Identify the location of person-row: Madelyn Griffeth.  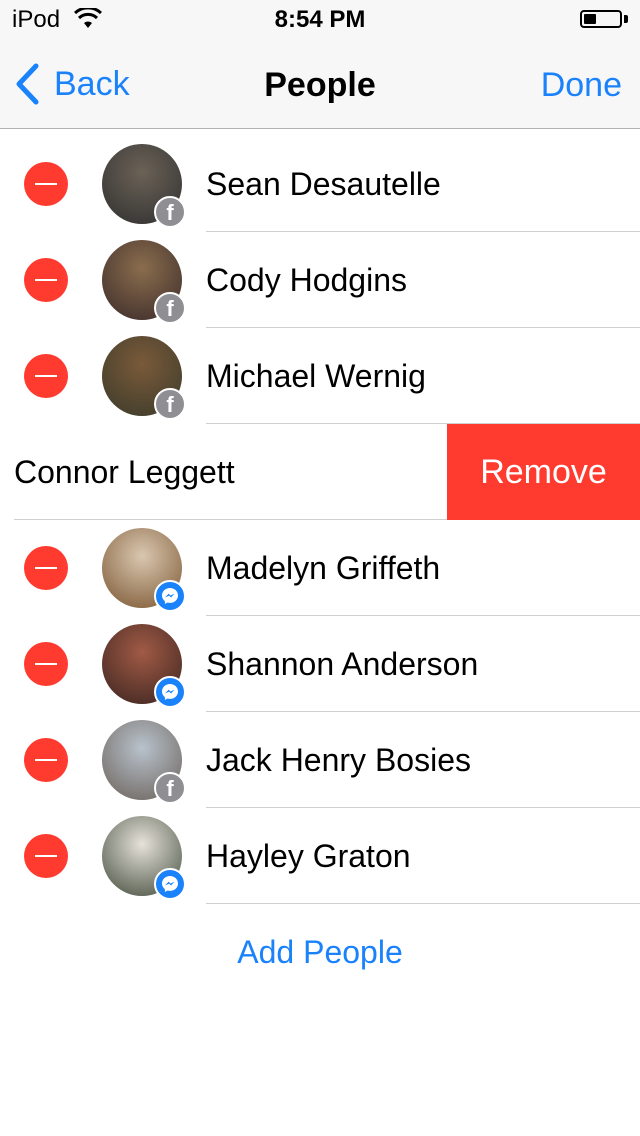
(320, 568).